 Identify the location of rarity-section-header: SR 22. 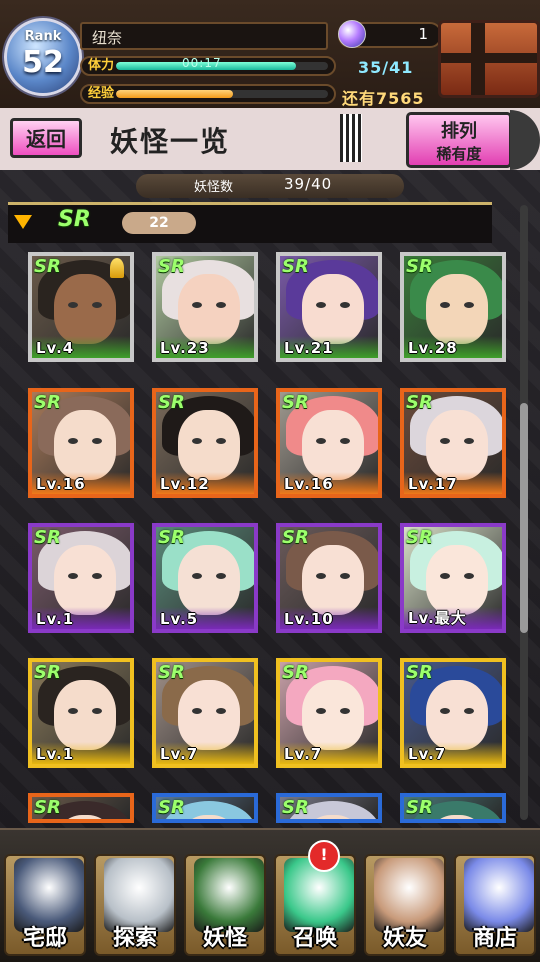
(250, 222).